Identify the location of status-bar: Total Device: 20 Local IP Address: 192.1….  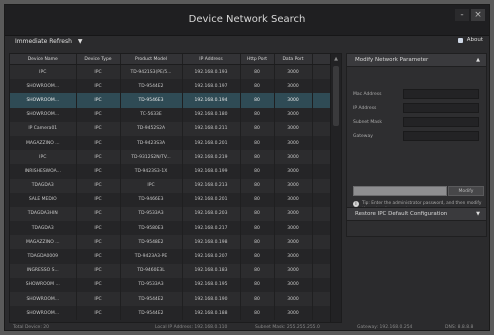
(247, 326).